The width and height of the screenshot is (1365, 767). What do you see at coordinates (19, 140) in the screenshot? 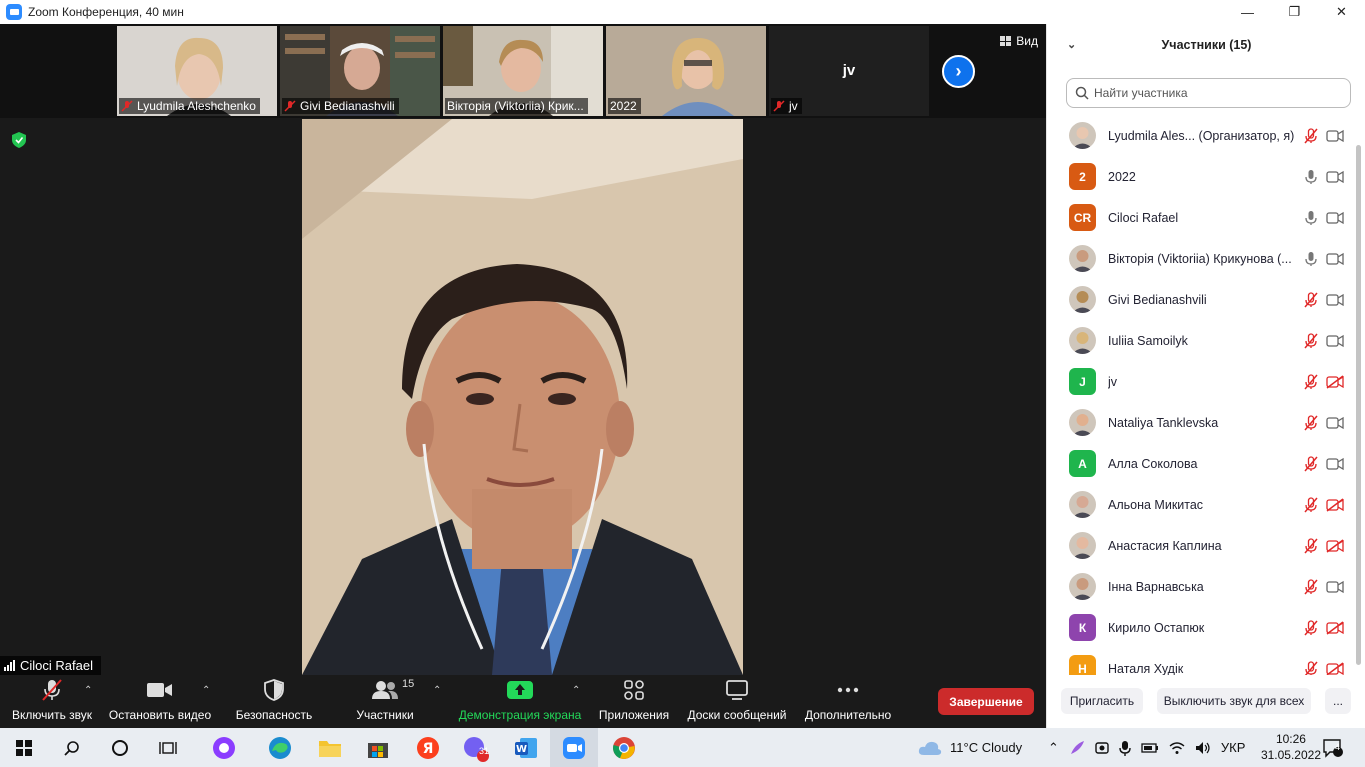
I see `encryption-shield-icon` at bounding box center [19, 140].